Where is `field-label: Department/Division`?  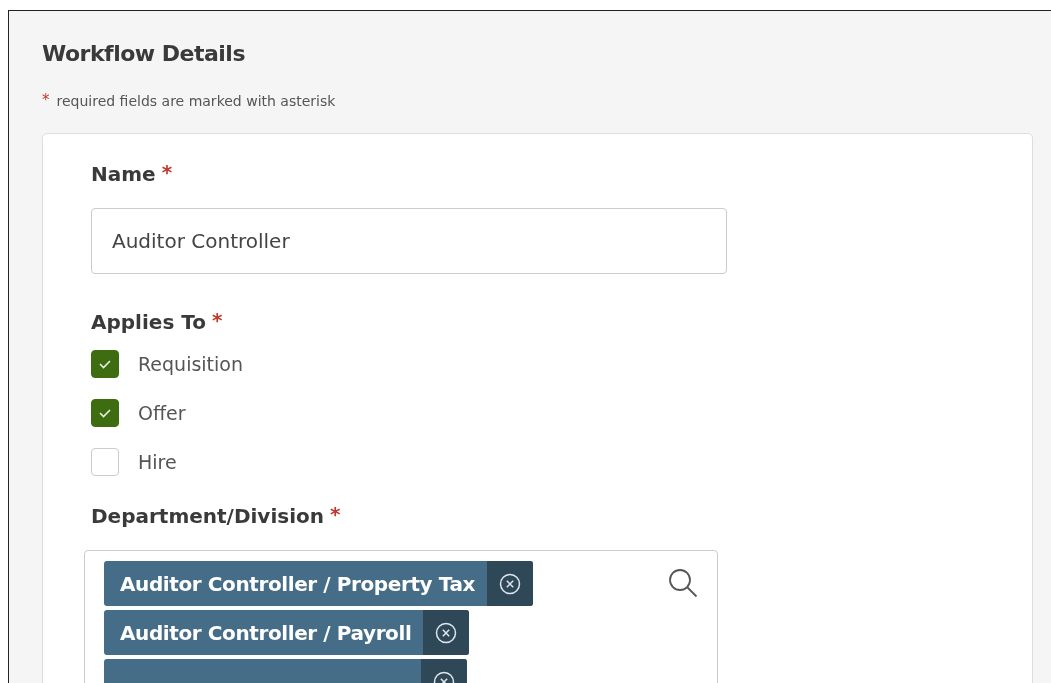
field-label: Department/Division is located at coordinates (207, 516).